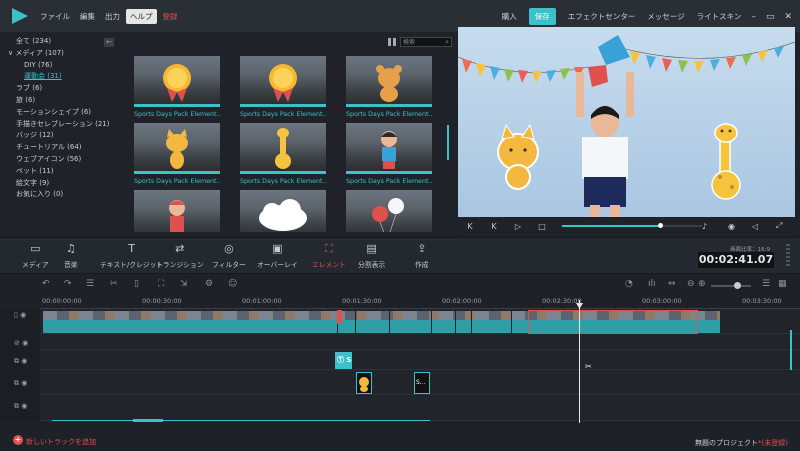  Describe the element at coordinates (420, 342) in the screenshot. I see `link-track` at that location.